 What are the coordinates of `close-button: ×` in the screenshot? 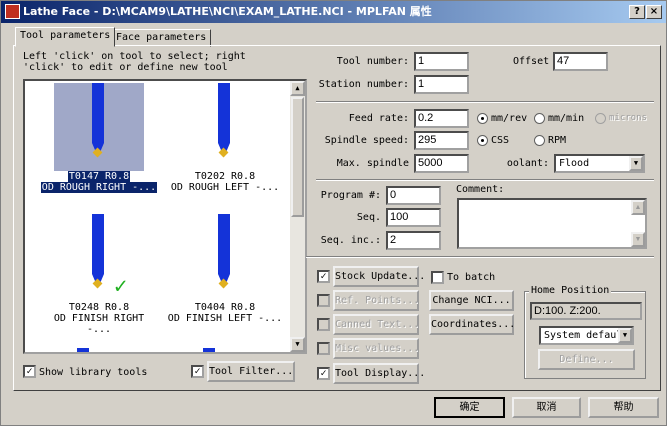 It's located at (654, 12).